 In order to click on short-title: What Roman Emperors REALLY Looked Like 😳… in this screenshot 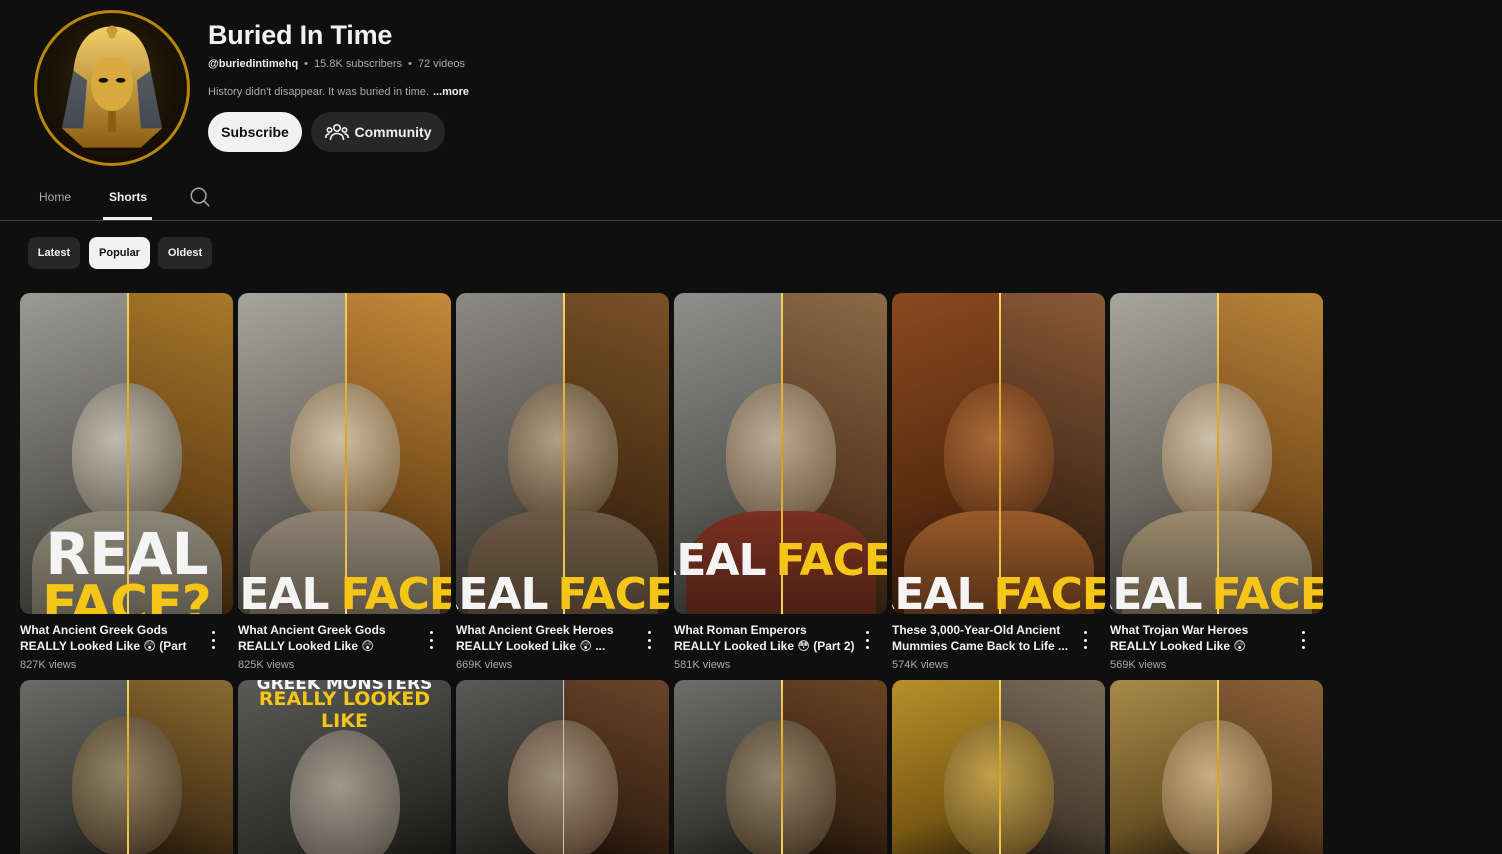, I will do `click(765, 638)`.